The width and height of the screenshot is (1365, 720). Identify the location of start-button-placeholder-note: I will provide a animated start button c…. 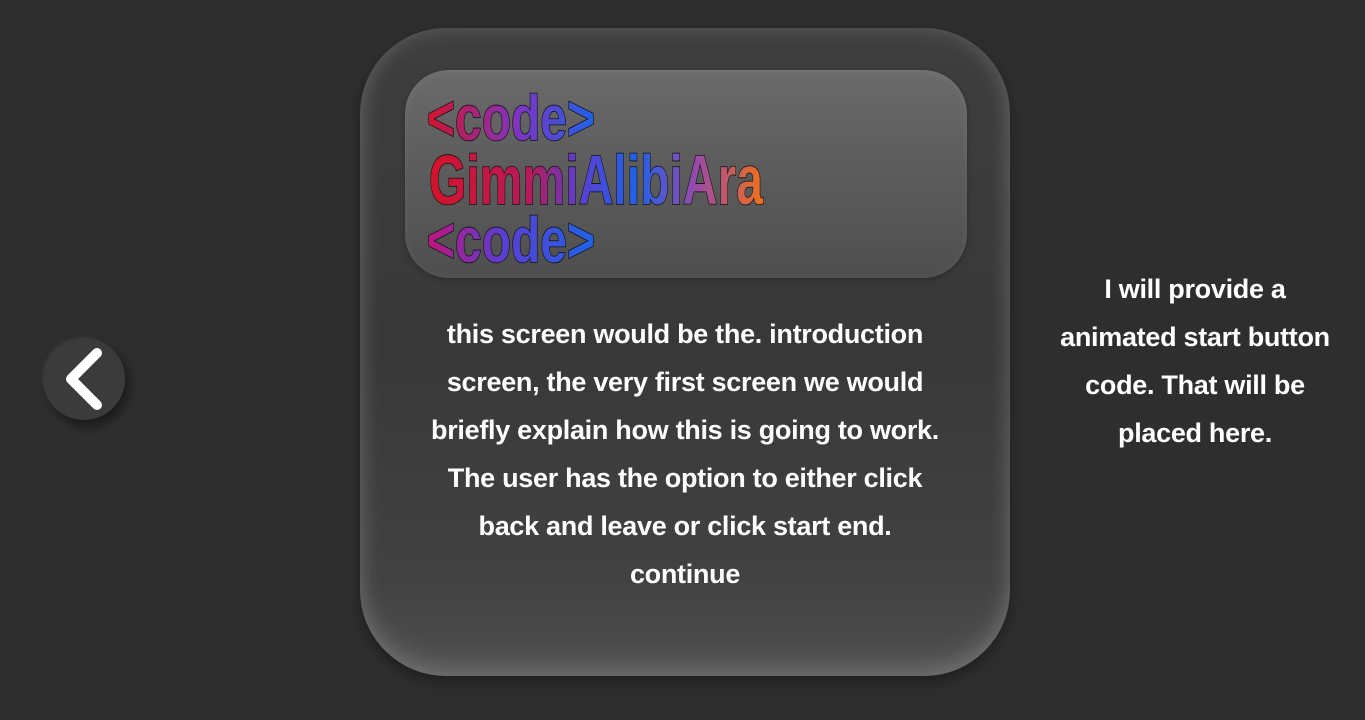
(1195, 361).